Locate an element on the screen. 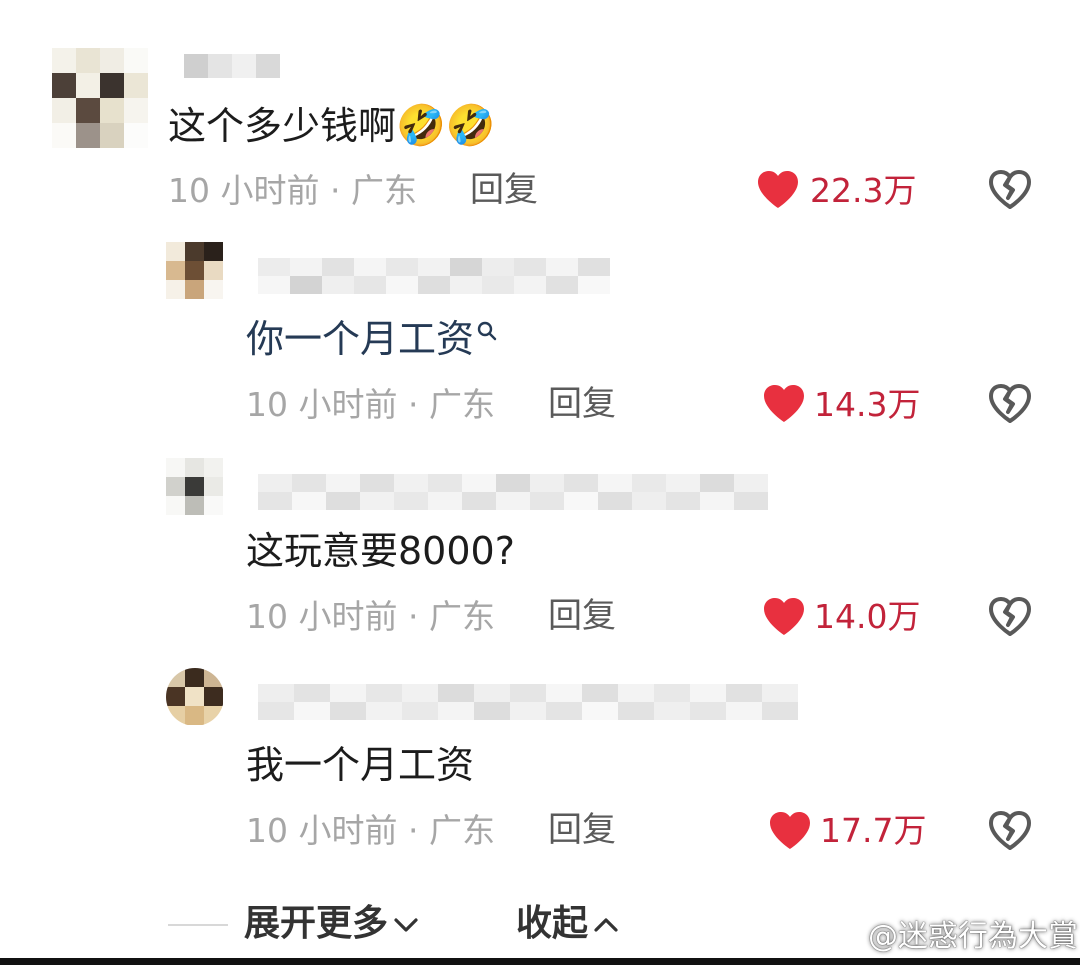 The height and width of the screenshot is (965, 1080). expand-more-button: 展开更多 is located at coordinates (332, 924).